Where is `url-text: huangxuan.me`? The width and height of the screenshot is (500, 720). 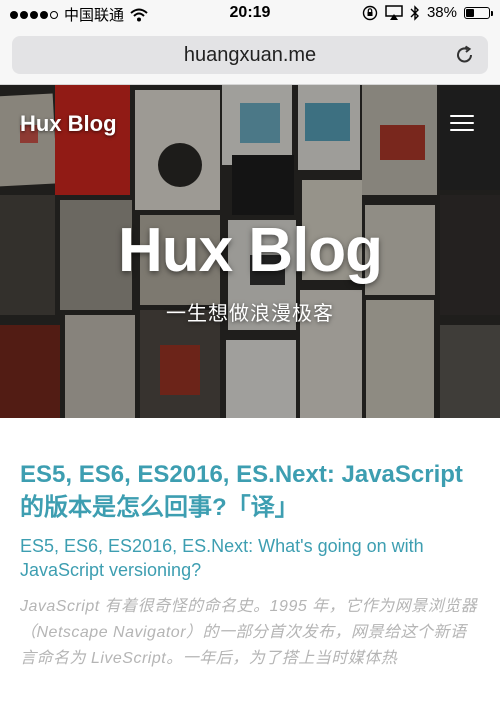 url-text: huangxuan.me is located at coordinates (250, 55).